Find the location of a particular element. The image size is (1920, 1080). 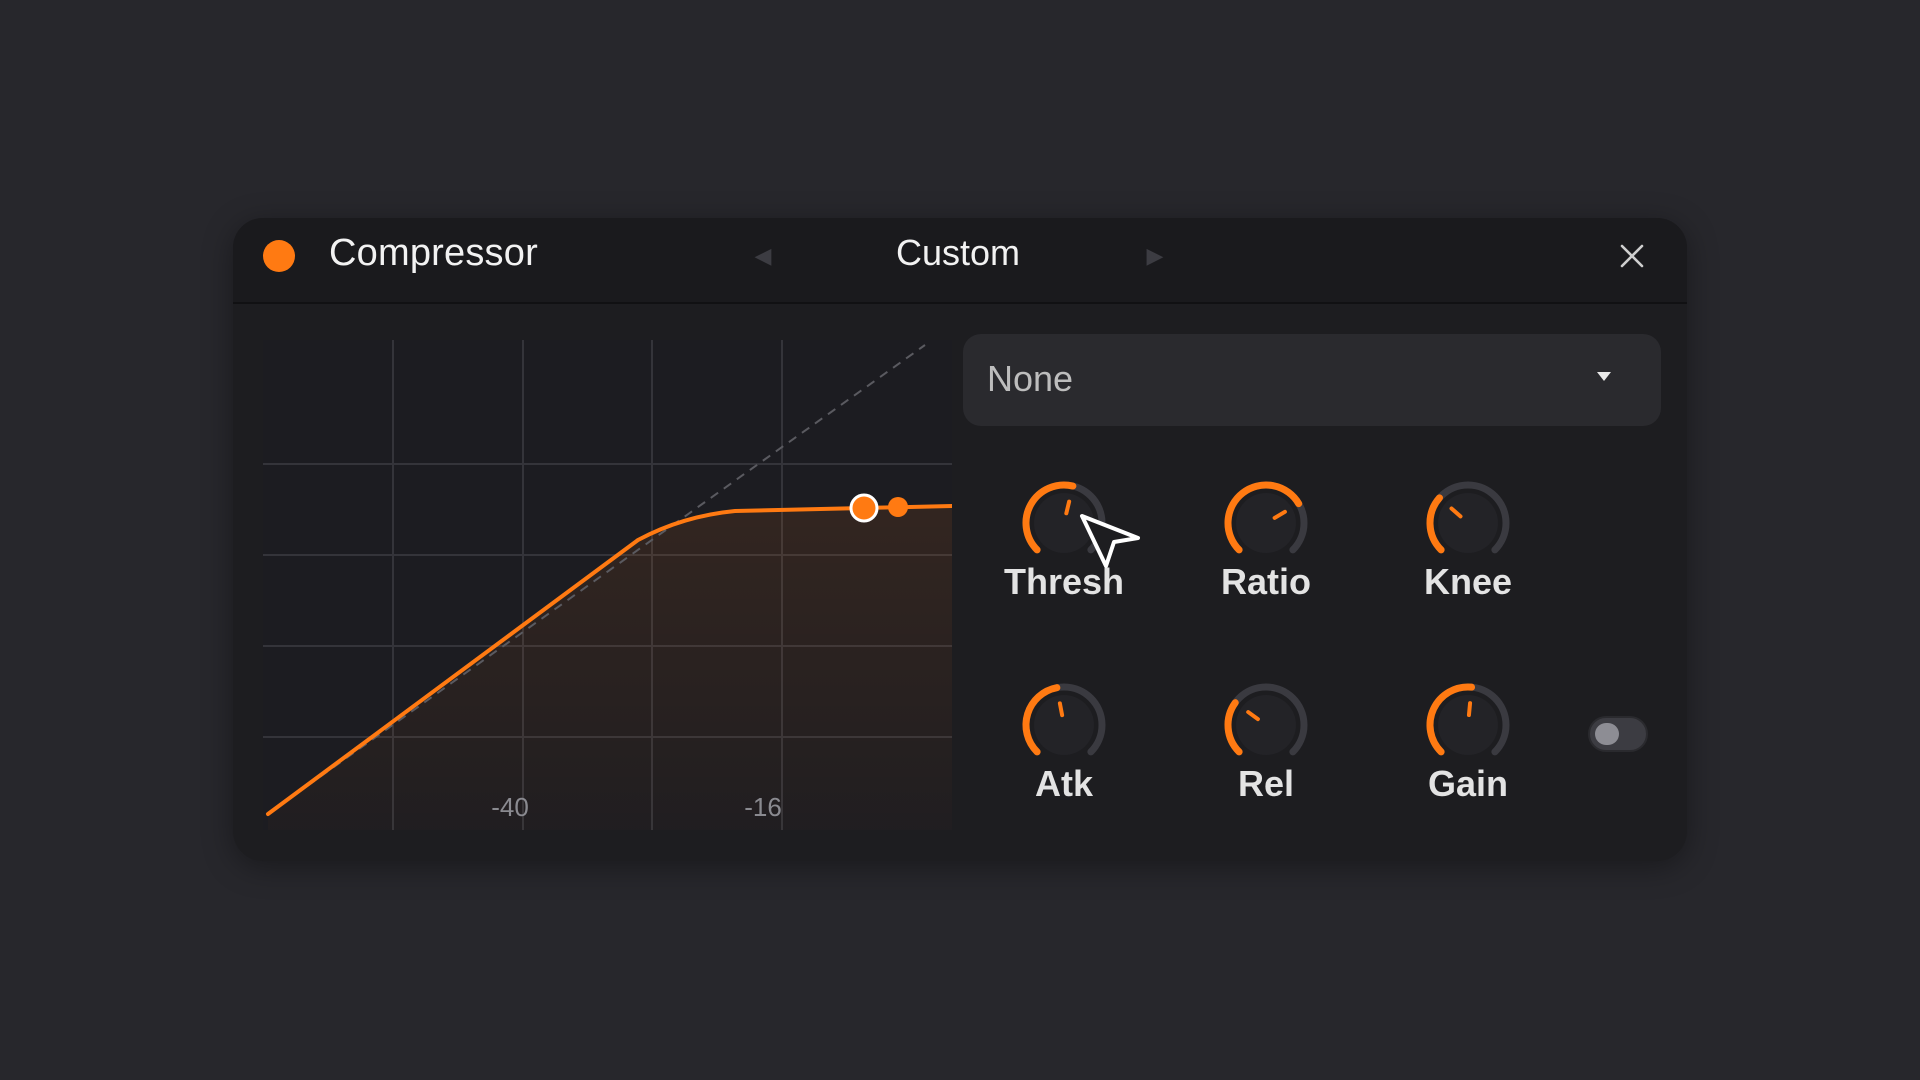

knob-gain: Gain is located at coordinates (1468, 740).